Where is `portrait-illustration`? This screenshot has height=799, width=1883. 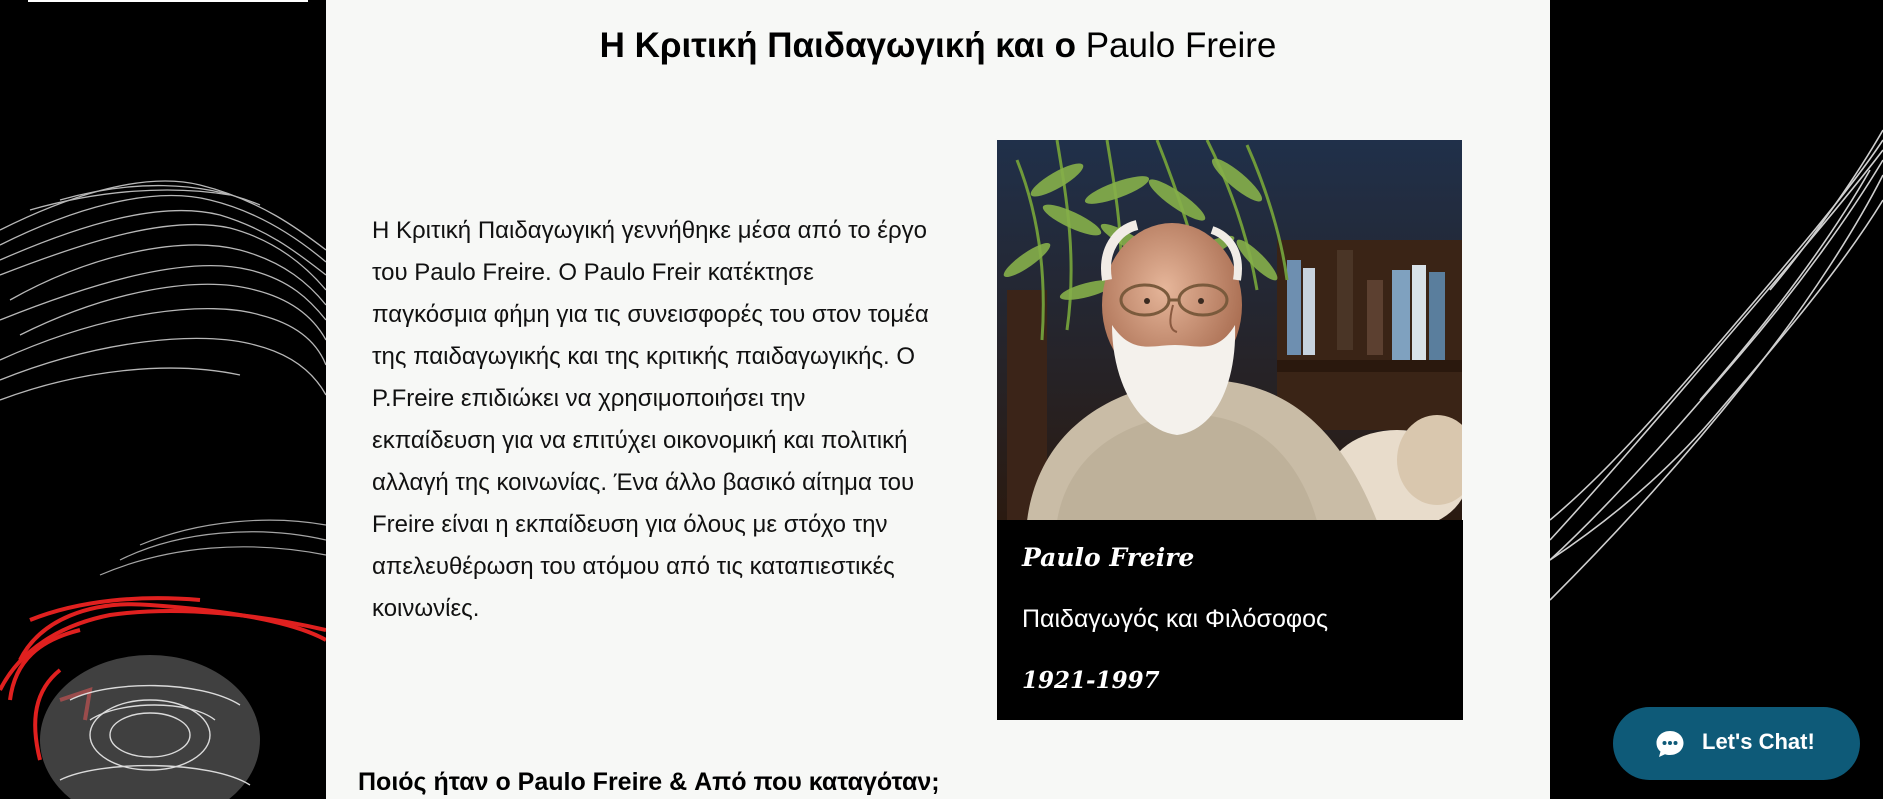 portrait-illustration is located at coordinates (1229, 330).